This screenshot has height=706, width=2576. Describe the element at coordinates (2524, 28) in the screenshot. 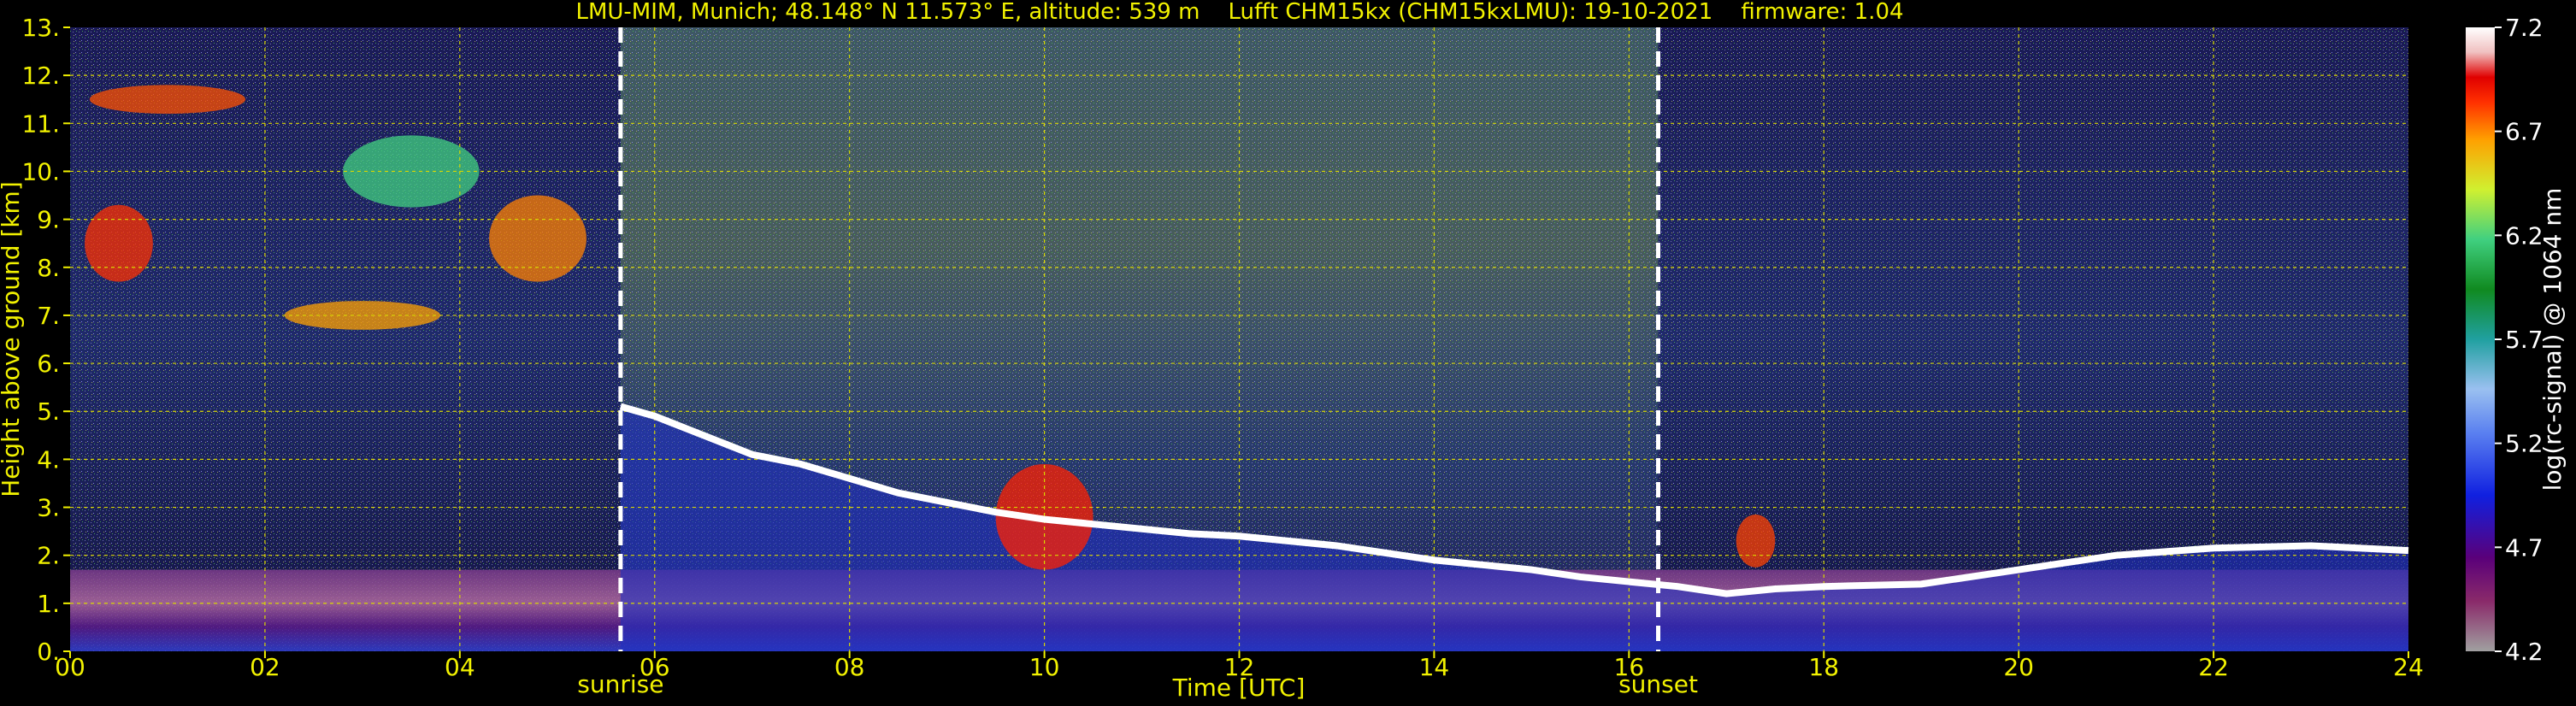

I see `colorbar-tick-label: 7.2` at that location.